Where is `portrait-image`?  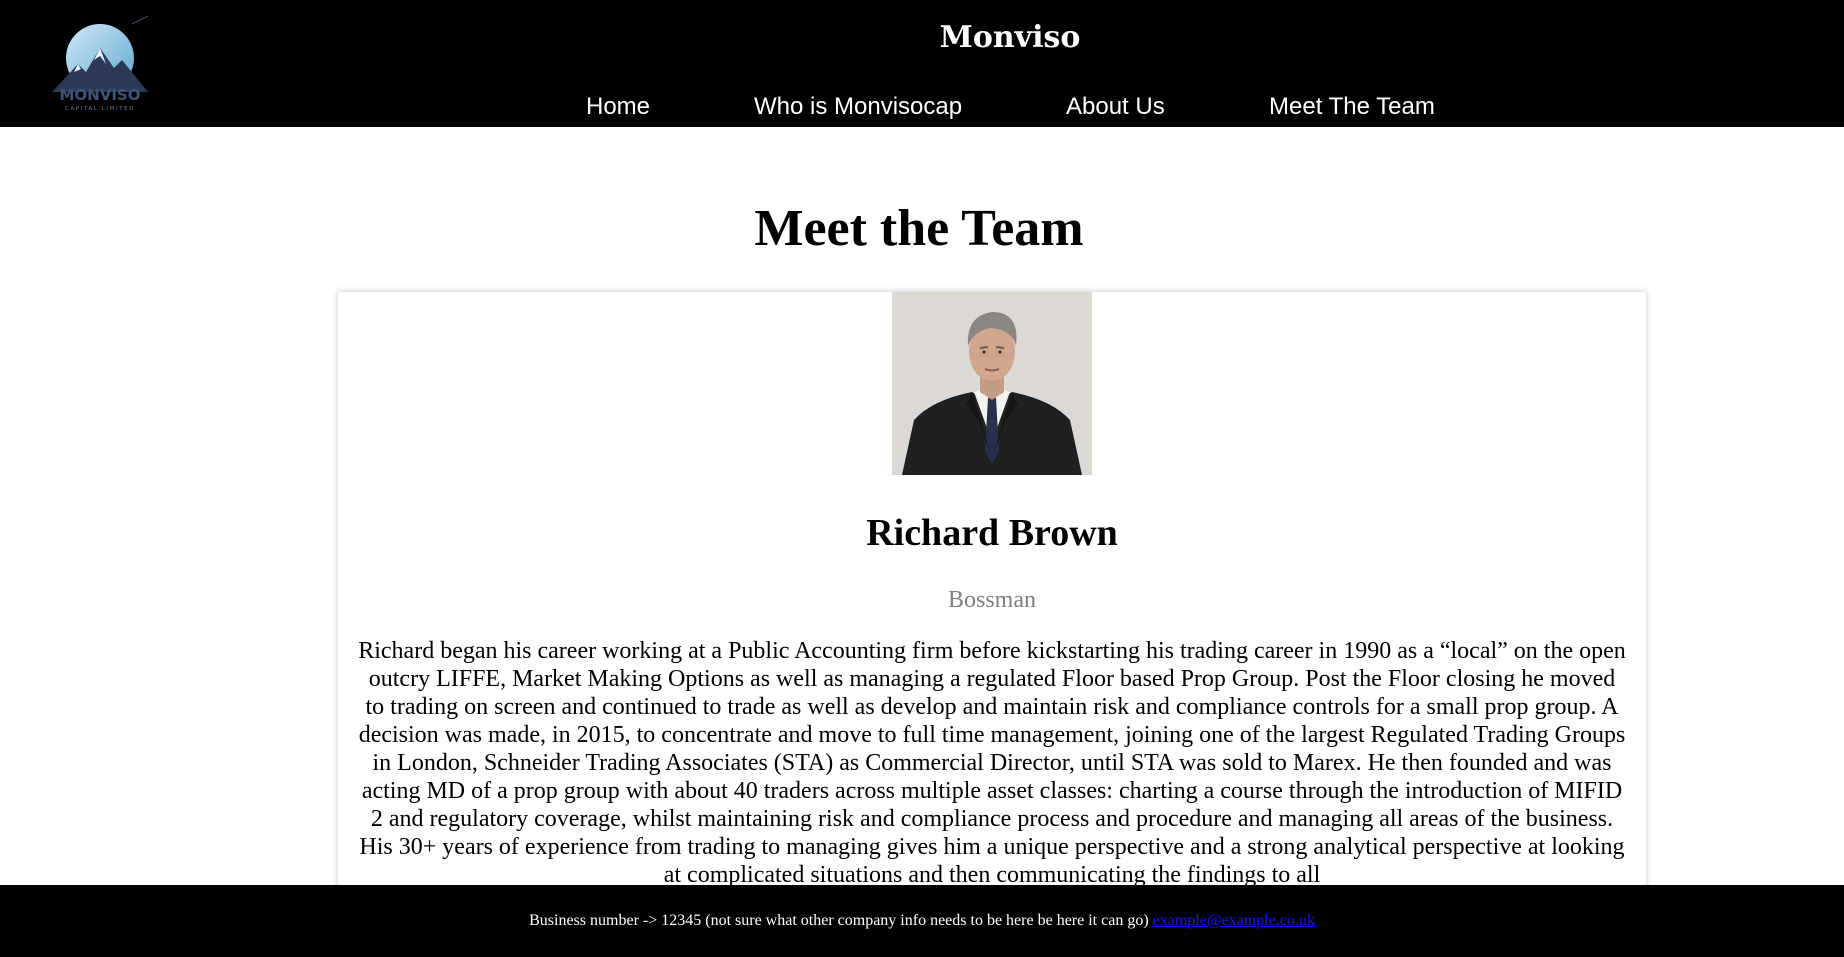 portrait-image is located at coordinates (992, 383).